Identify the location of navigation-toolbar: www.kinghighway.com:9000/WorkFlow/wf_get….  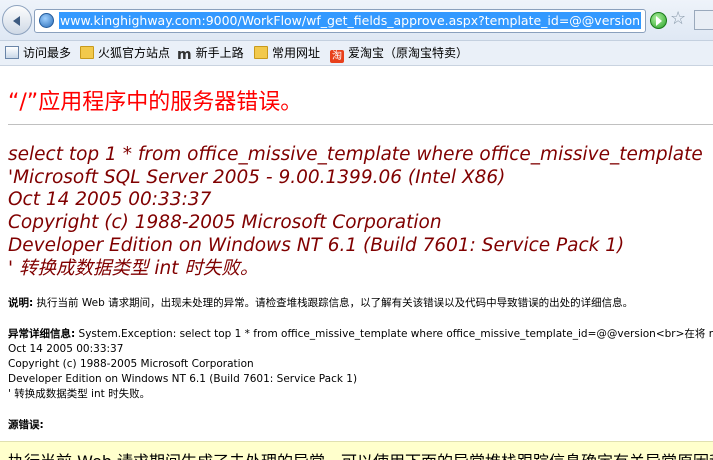
(356, 20).